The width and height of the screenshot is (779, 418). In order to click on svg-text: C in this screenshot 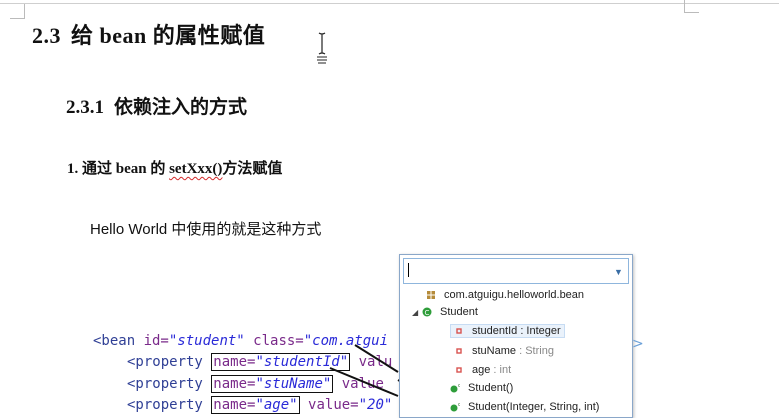, I will do `click(427, 313)`.